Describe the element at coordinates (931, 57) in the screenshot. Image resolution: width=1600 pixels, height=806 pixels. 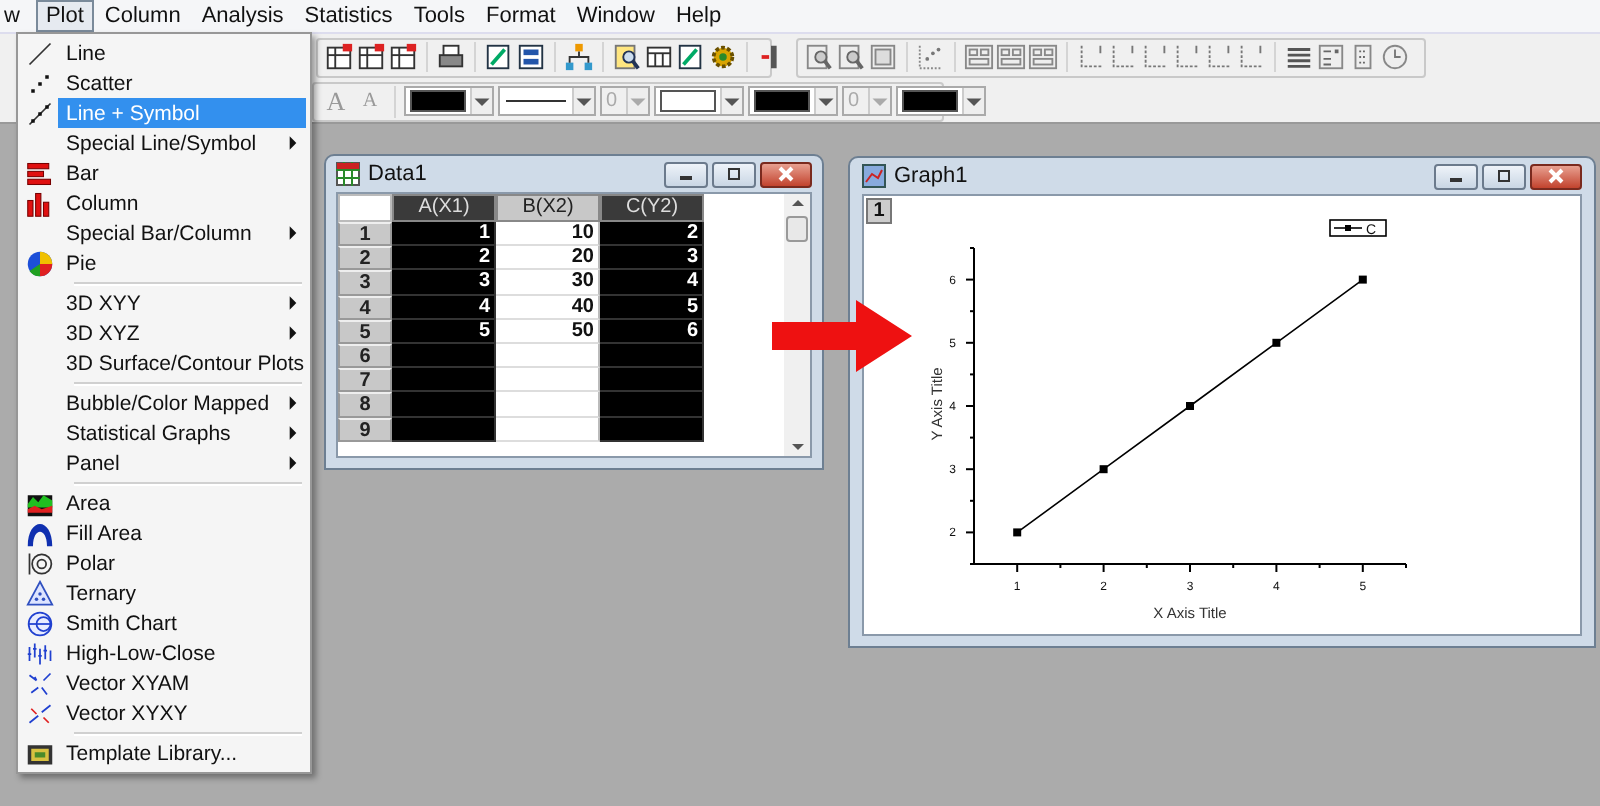
I see `dots-icon` at that location.